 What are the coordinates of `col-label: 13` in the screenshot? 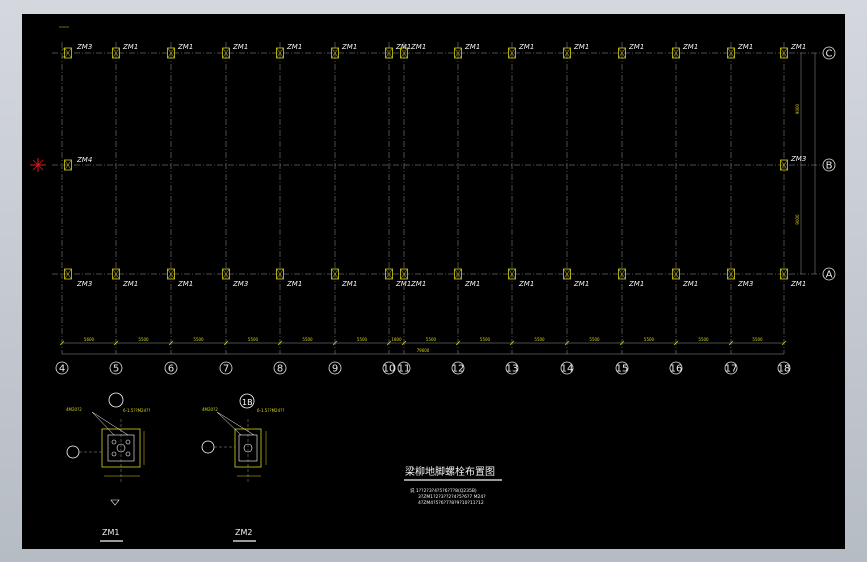 It's located at (512, 369).